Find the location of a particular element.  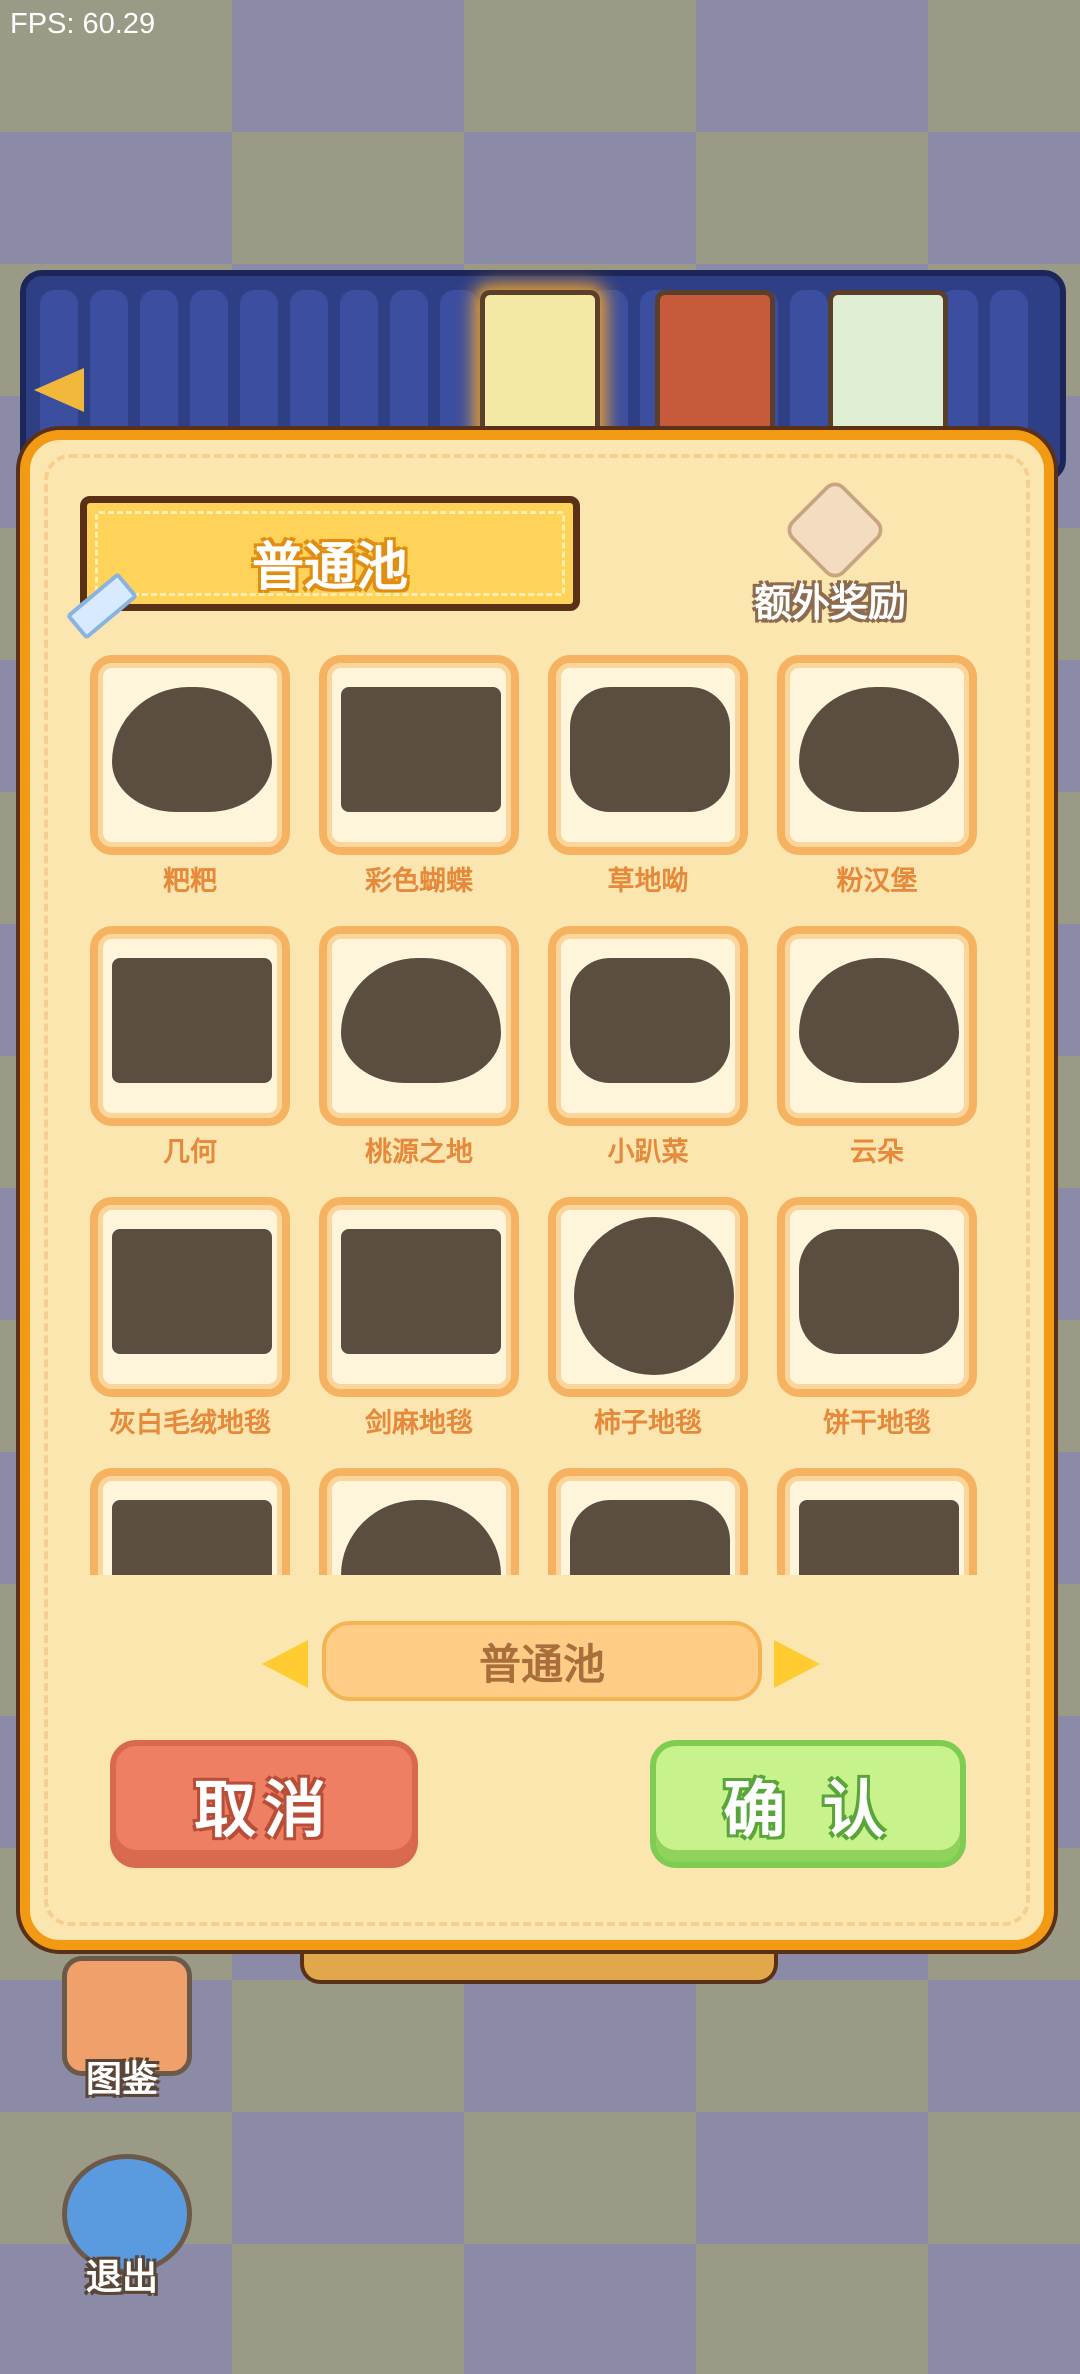

item-card: 粑粑 is located at coordinates (190, 790).